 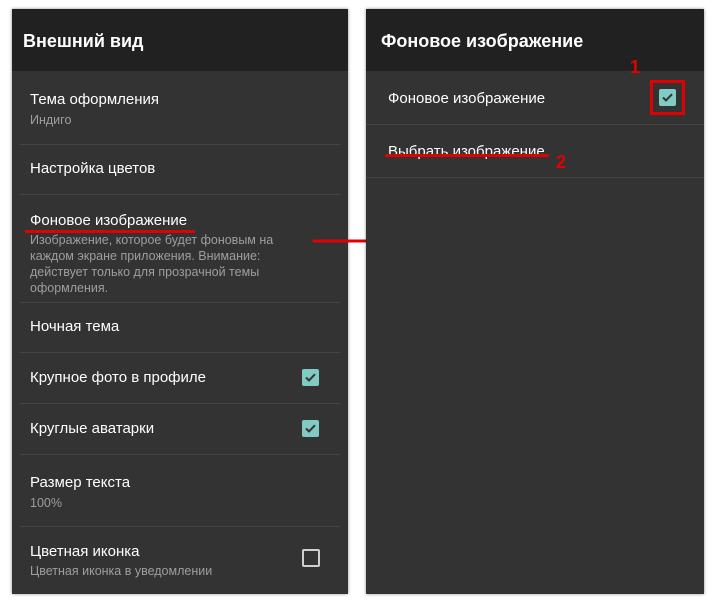 What do you see at coordinates (95, 99) in the screenshot?
I see `setting-title: Тема оформления` at bounding box center [95, 99].